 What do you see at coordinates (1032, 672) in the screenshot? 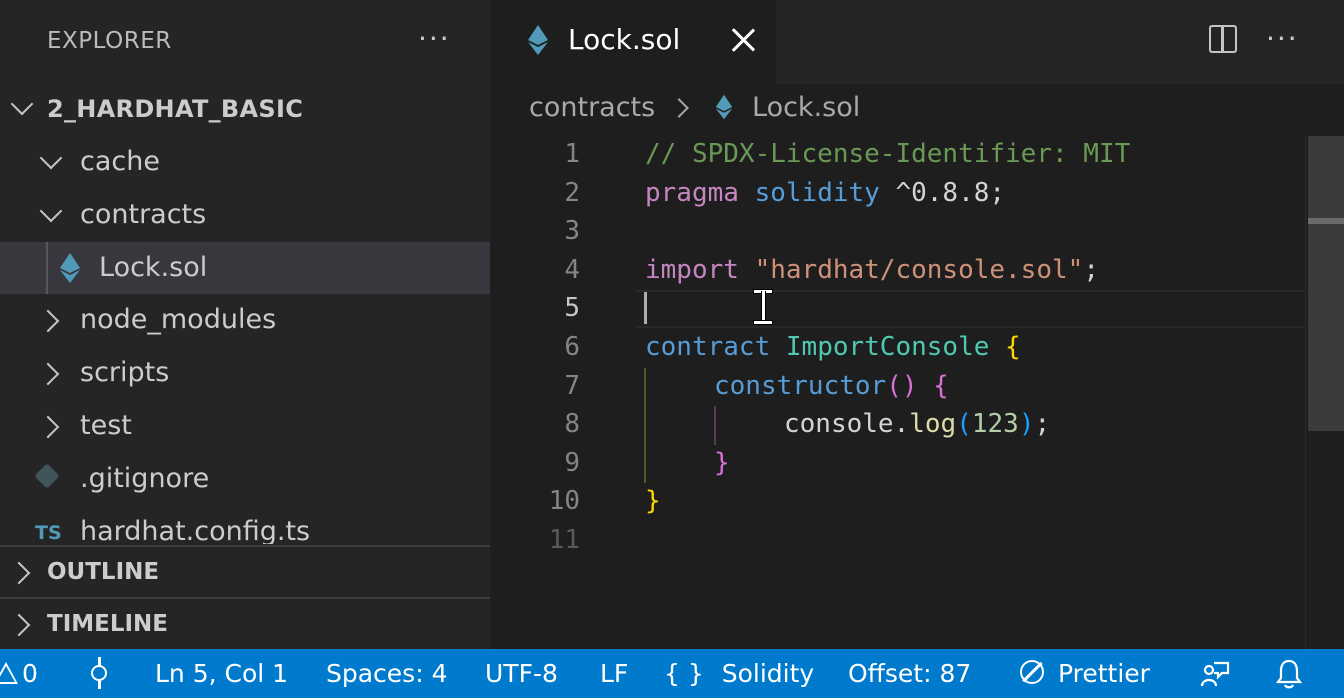
I see `prettier-disabled-icon` at bounding box center [1032, 672].